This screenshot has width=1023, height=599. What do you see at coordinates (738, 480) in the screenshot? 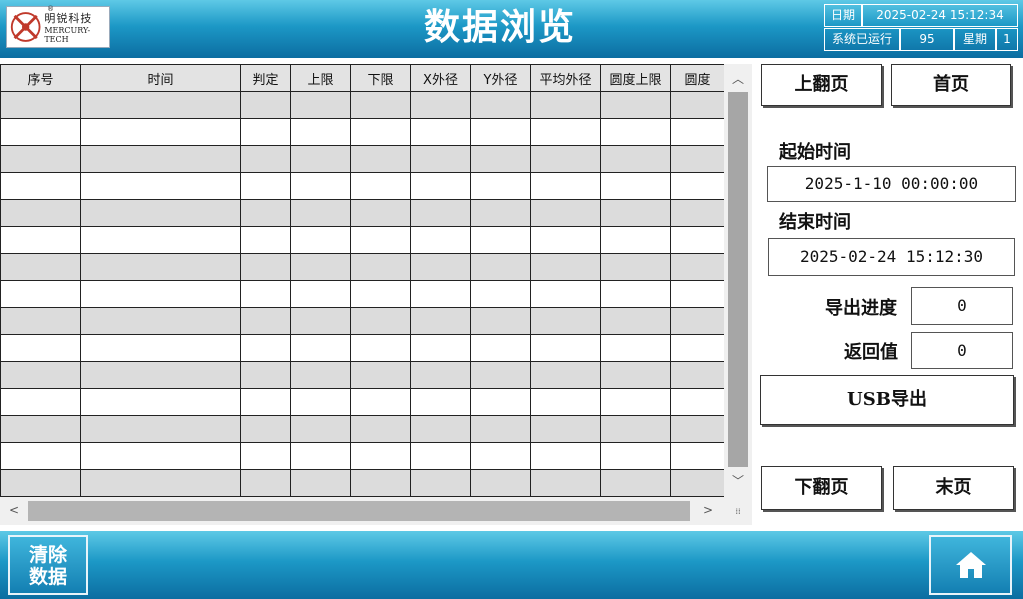
I see `scroll-down-icon: ﹀` at bounding box center [738, 480].